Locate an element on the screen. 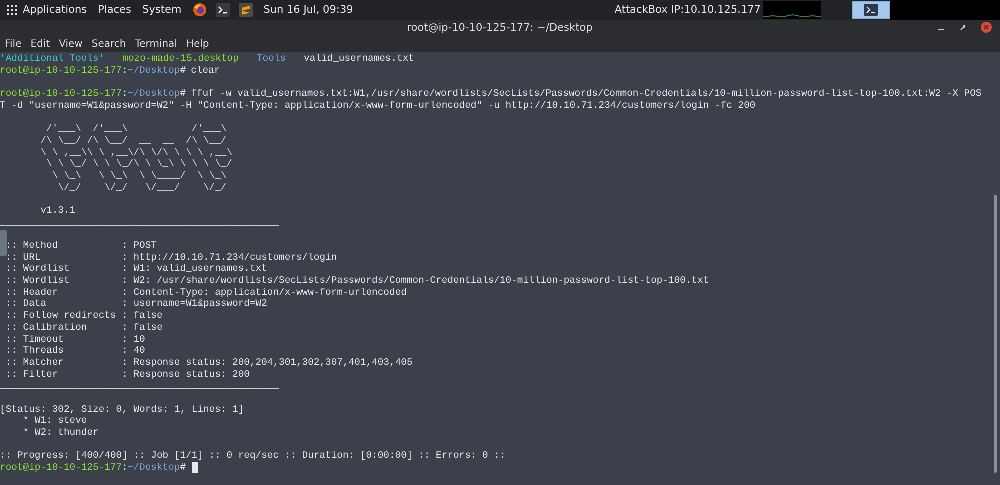 The width and height of the screenshot is (1000, 485). command-text: ffuf -w valid_usernames.txt:W1,/usr/share/wordlists/SecLists/Passwords/Common-Credentials/10-million-password-list-top-100.txt:W2 -X POS is located at coordinates (586, 94).